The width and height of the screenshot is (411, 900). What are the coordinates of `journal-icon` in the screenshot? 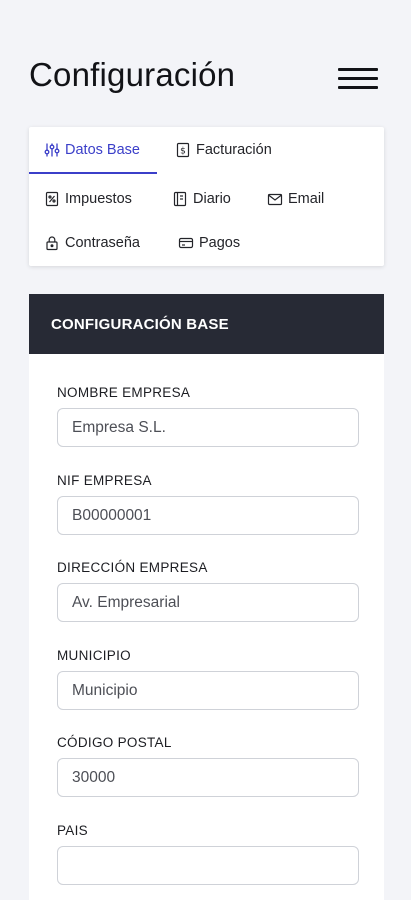 It's located at (180, 199).